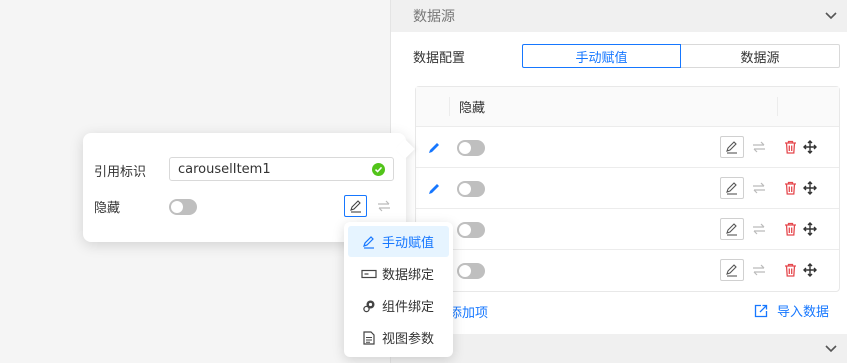 This screenshot has width=847, height=363. I want to click on import-data-link: 导入数据, so click(791, 310).